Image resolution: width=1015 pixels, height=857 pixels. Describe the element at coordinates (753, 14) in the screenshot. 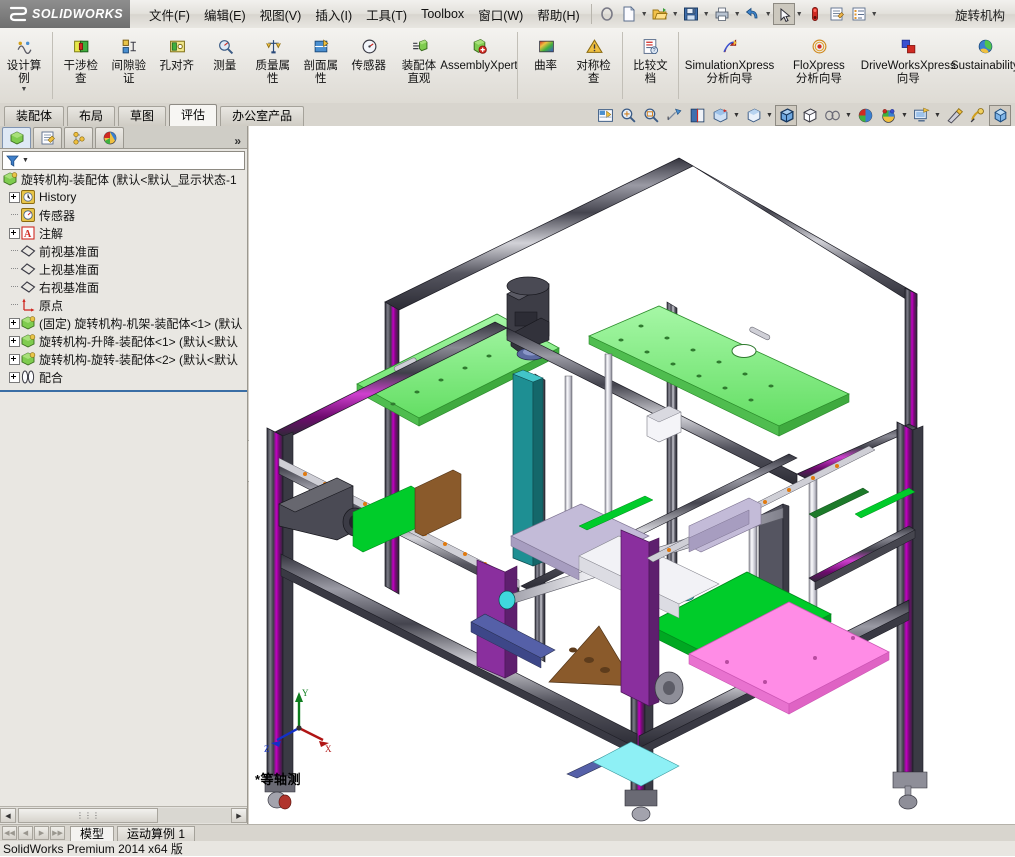

I see `undo-icon` at that location.